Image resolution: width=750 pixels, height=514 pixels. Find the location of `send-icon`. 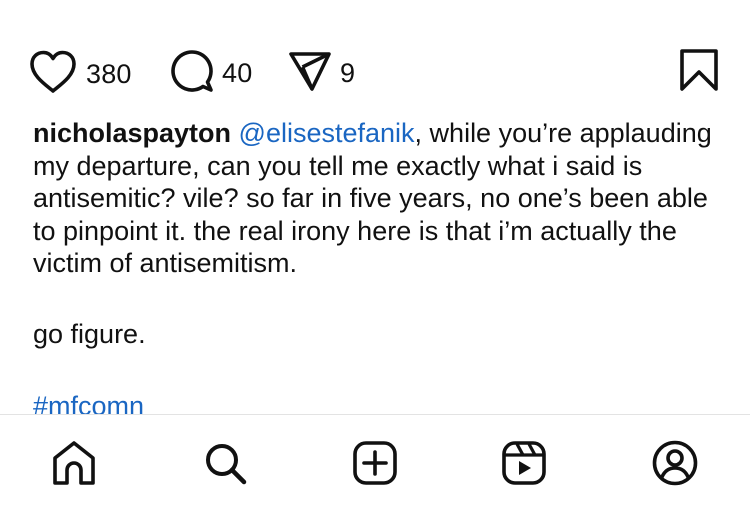

send-icon is located at coordinates (310, 73).